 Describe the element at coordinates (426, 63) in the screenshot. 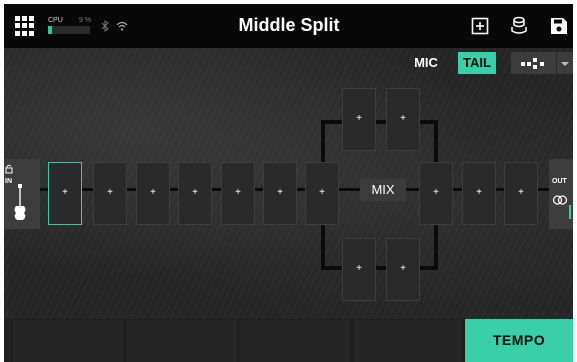

I see `mic-button: MIC` at that location.